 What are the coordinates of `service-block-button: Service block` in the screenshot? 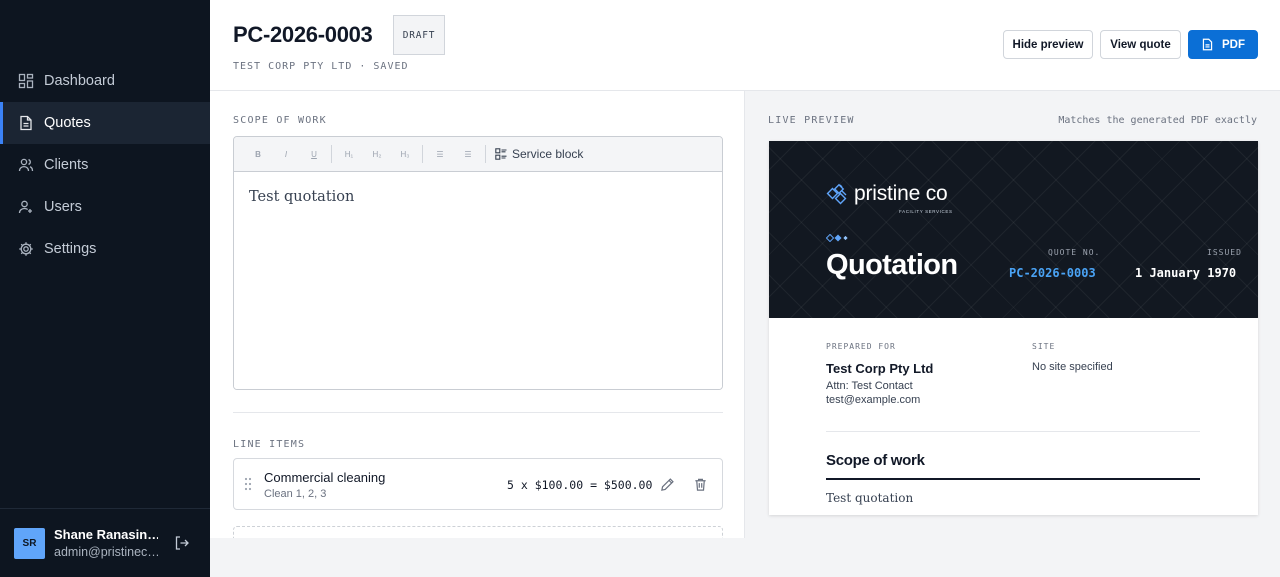 It's located at (539, 154).